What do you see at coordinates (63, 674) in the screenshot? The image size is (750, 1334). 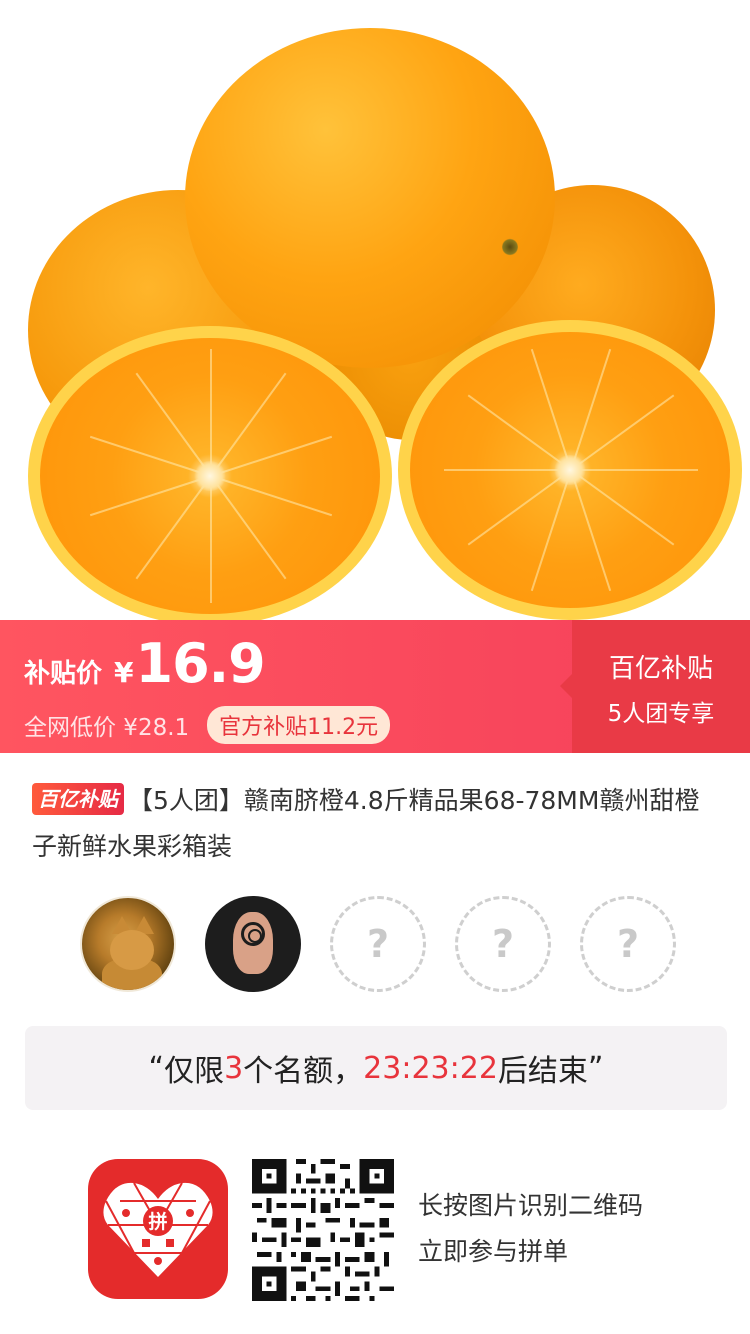 I see `price-label: 补贴价` at bounding box center [63, 674].